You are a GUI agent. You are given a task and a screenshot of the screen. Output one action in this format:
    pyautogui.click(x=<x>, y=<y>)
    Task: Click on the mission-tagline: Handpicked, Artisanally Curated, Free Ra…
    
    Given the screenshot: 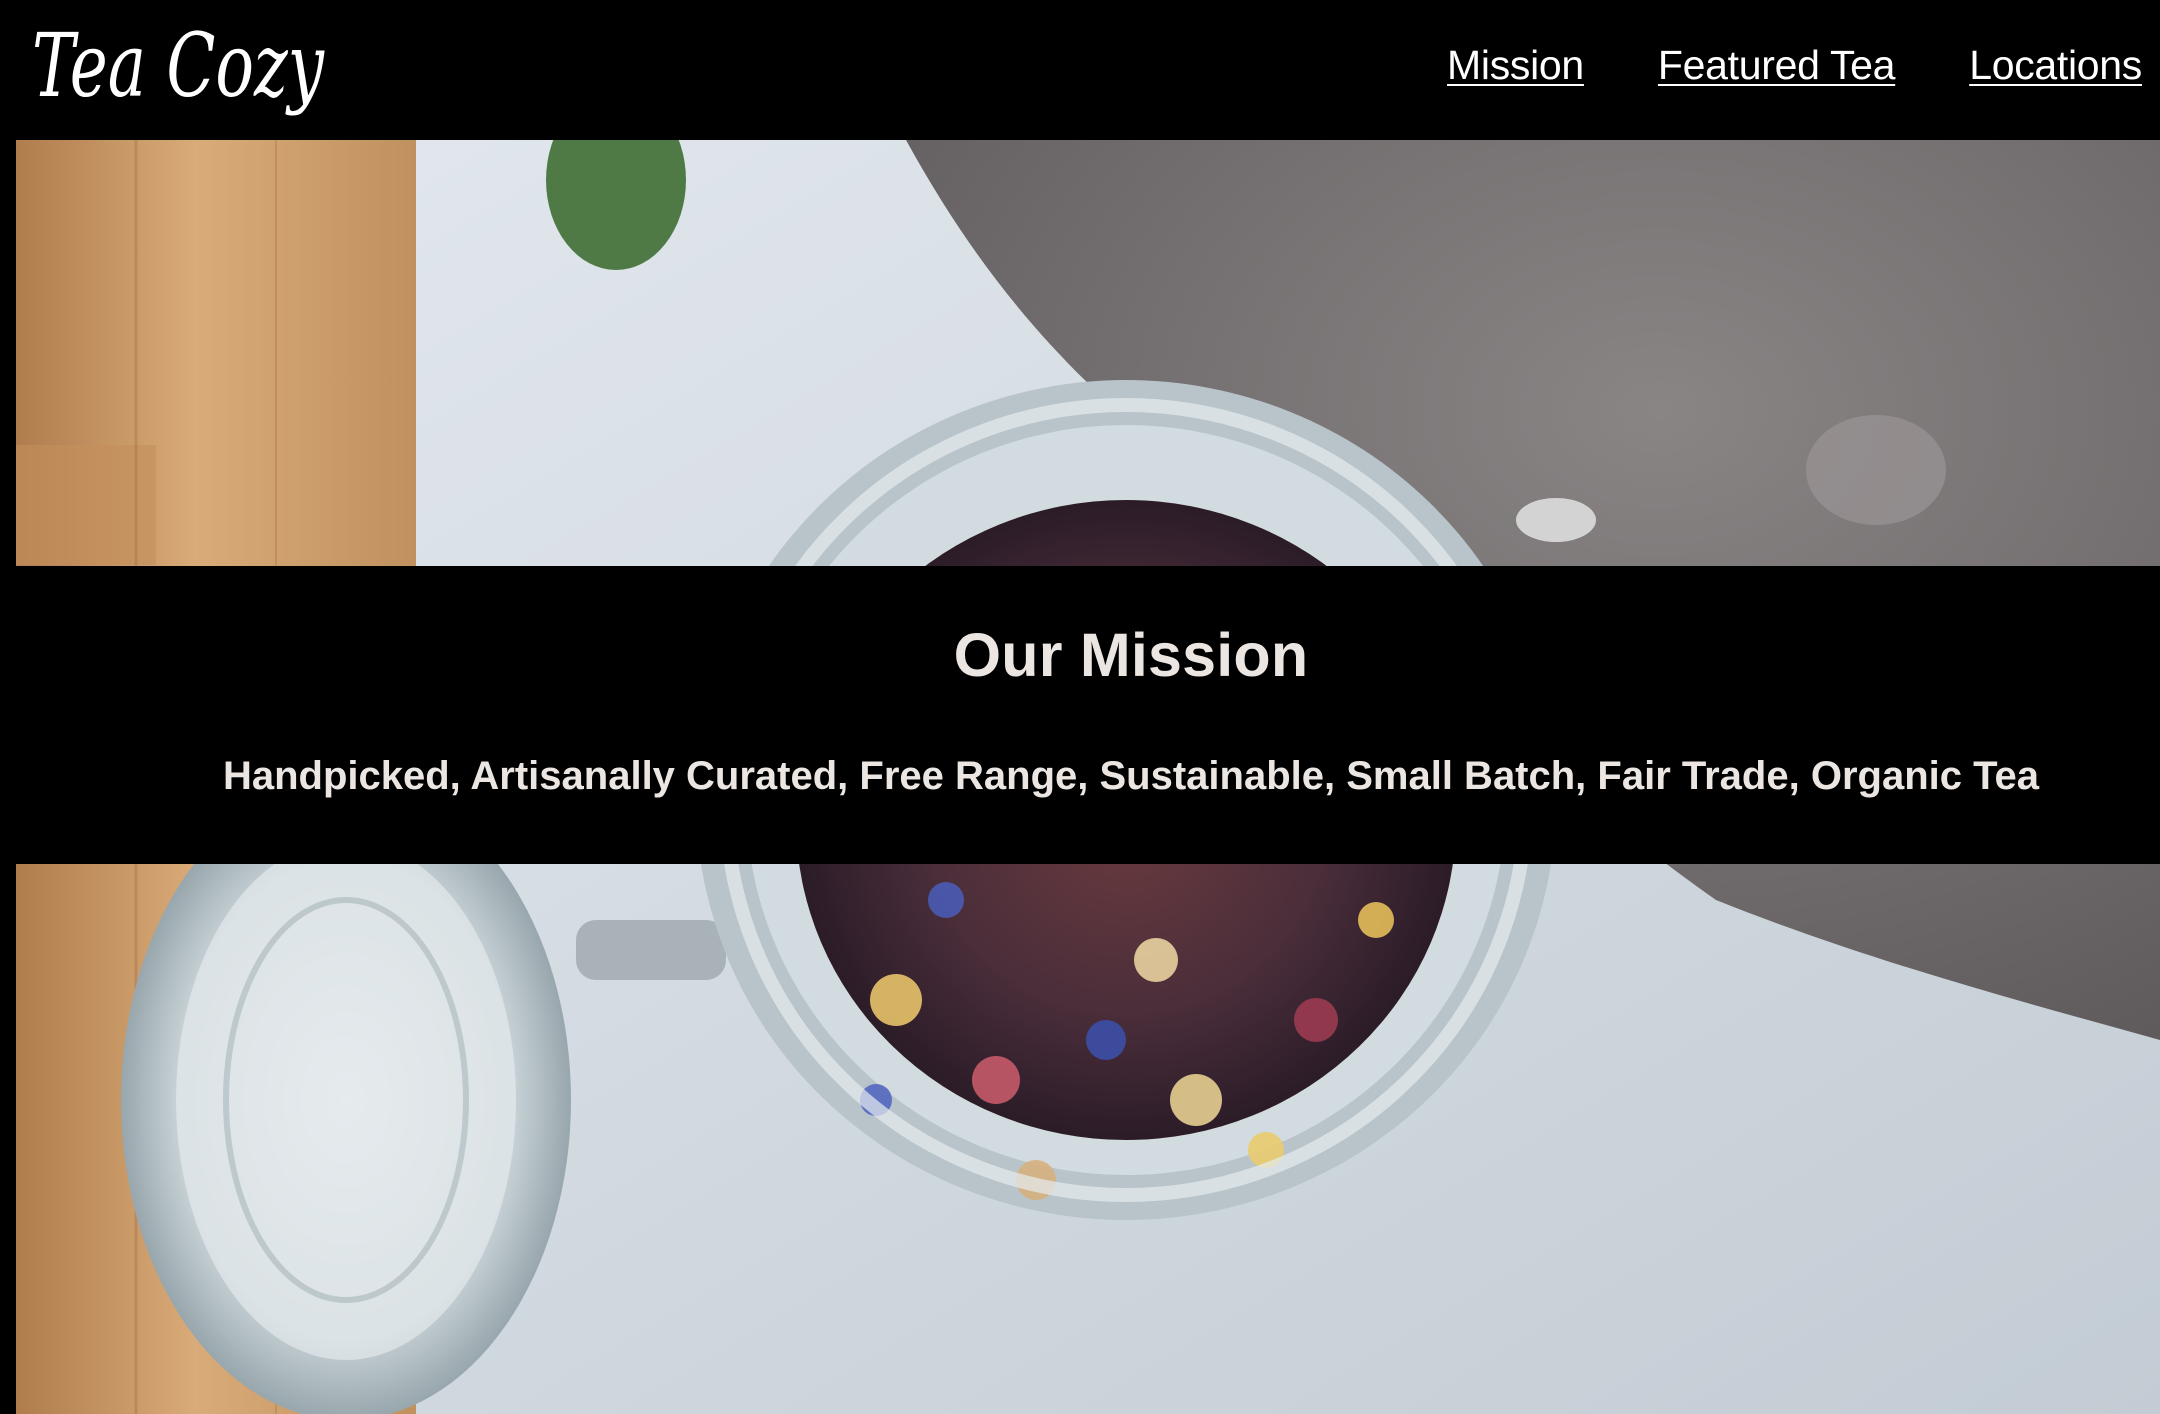 What is the action you would take?
    pyautogui.click(x=1131, y=776)
    